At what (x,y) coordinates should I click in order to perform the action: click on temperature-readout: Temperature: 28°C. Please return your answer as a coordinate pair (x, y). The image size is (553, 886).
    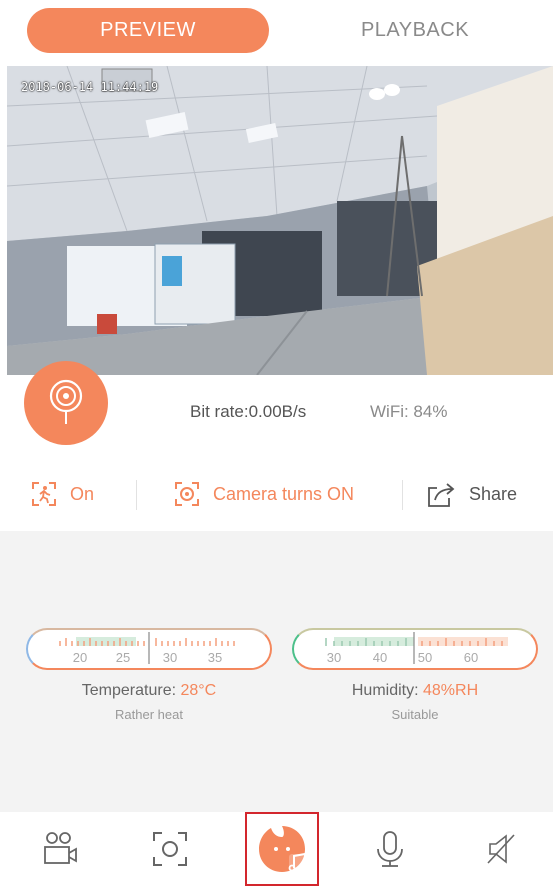
    Looking at the image, I should click on (149, 691).